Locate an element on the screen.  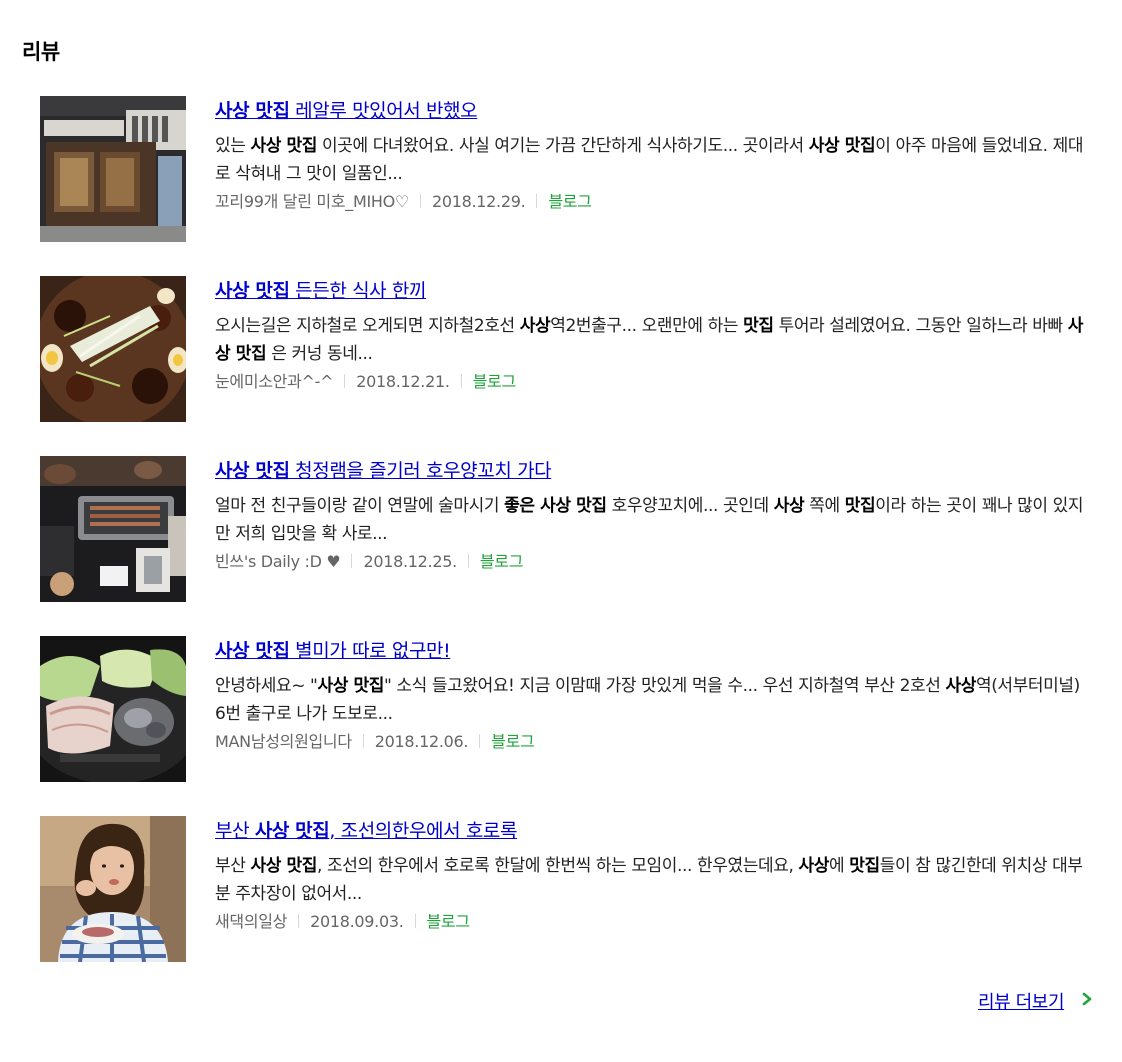
title-text: 별미가 따로 없구만! is located at coordinates (370, 651).